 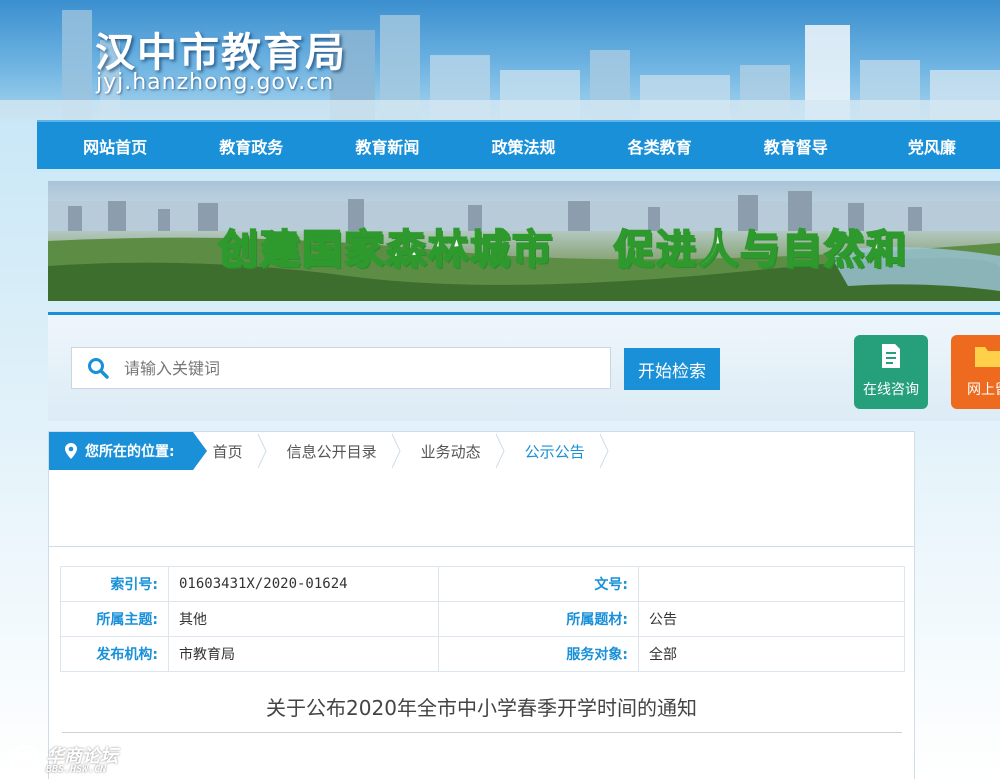 I want to click on doc-no-label: 文号:, so click(x=538, y=584).